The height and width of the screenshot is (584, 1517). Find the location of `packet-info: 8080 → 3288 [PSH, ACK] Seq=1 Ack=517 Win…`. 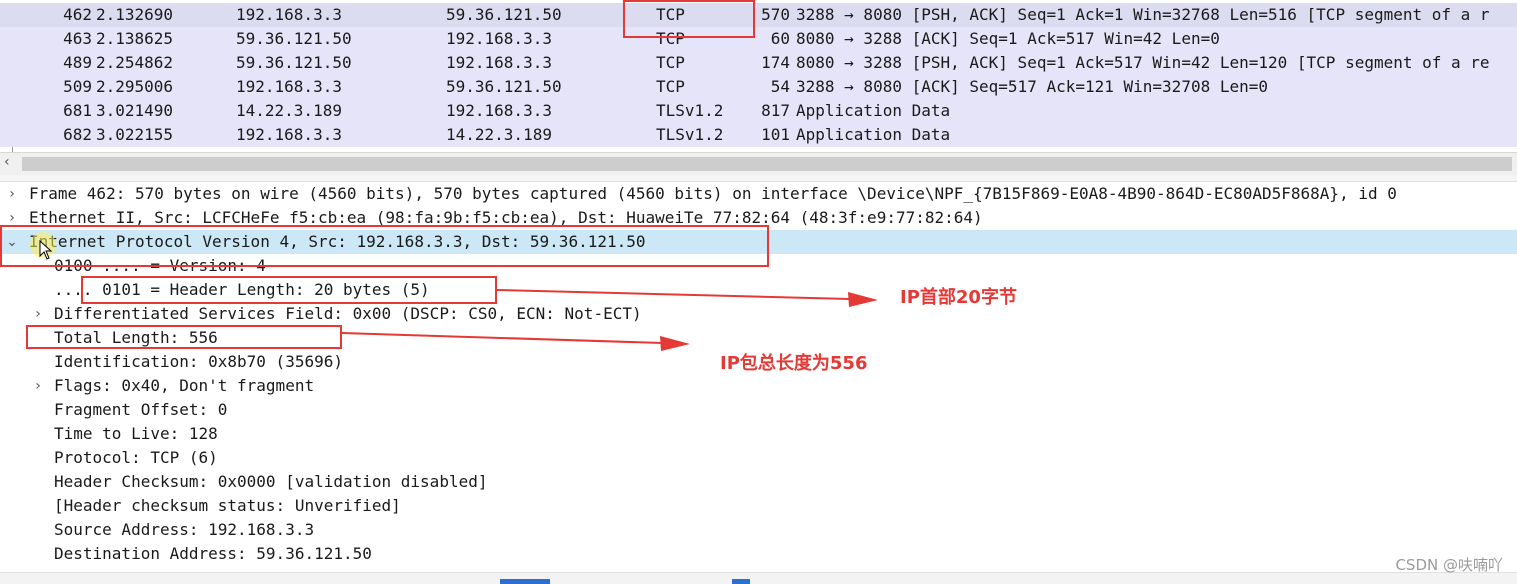

packet-info: 8080 → 3288 [PSH, ACK] Seq=1 Ack=517 Win… is located at coordinates (1143, 62).